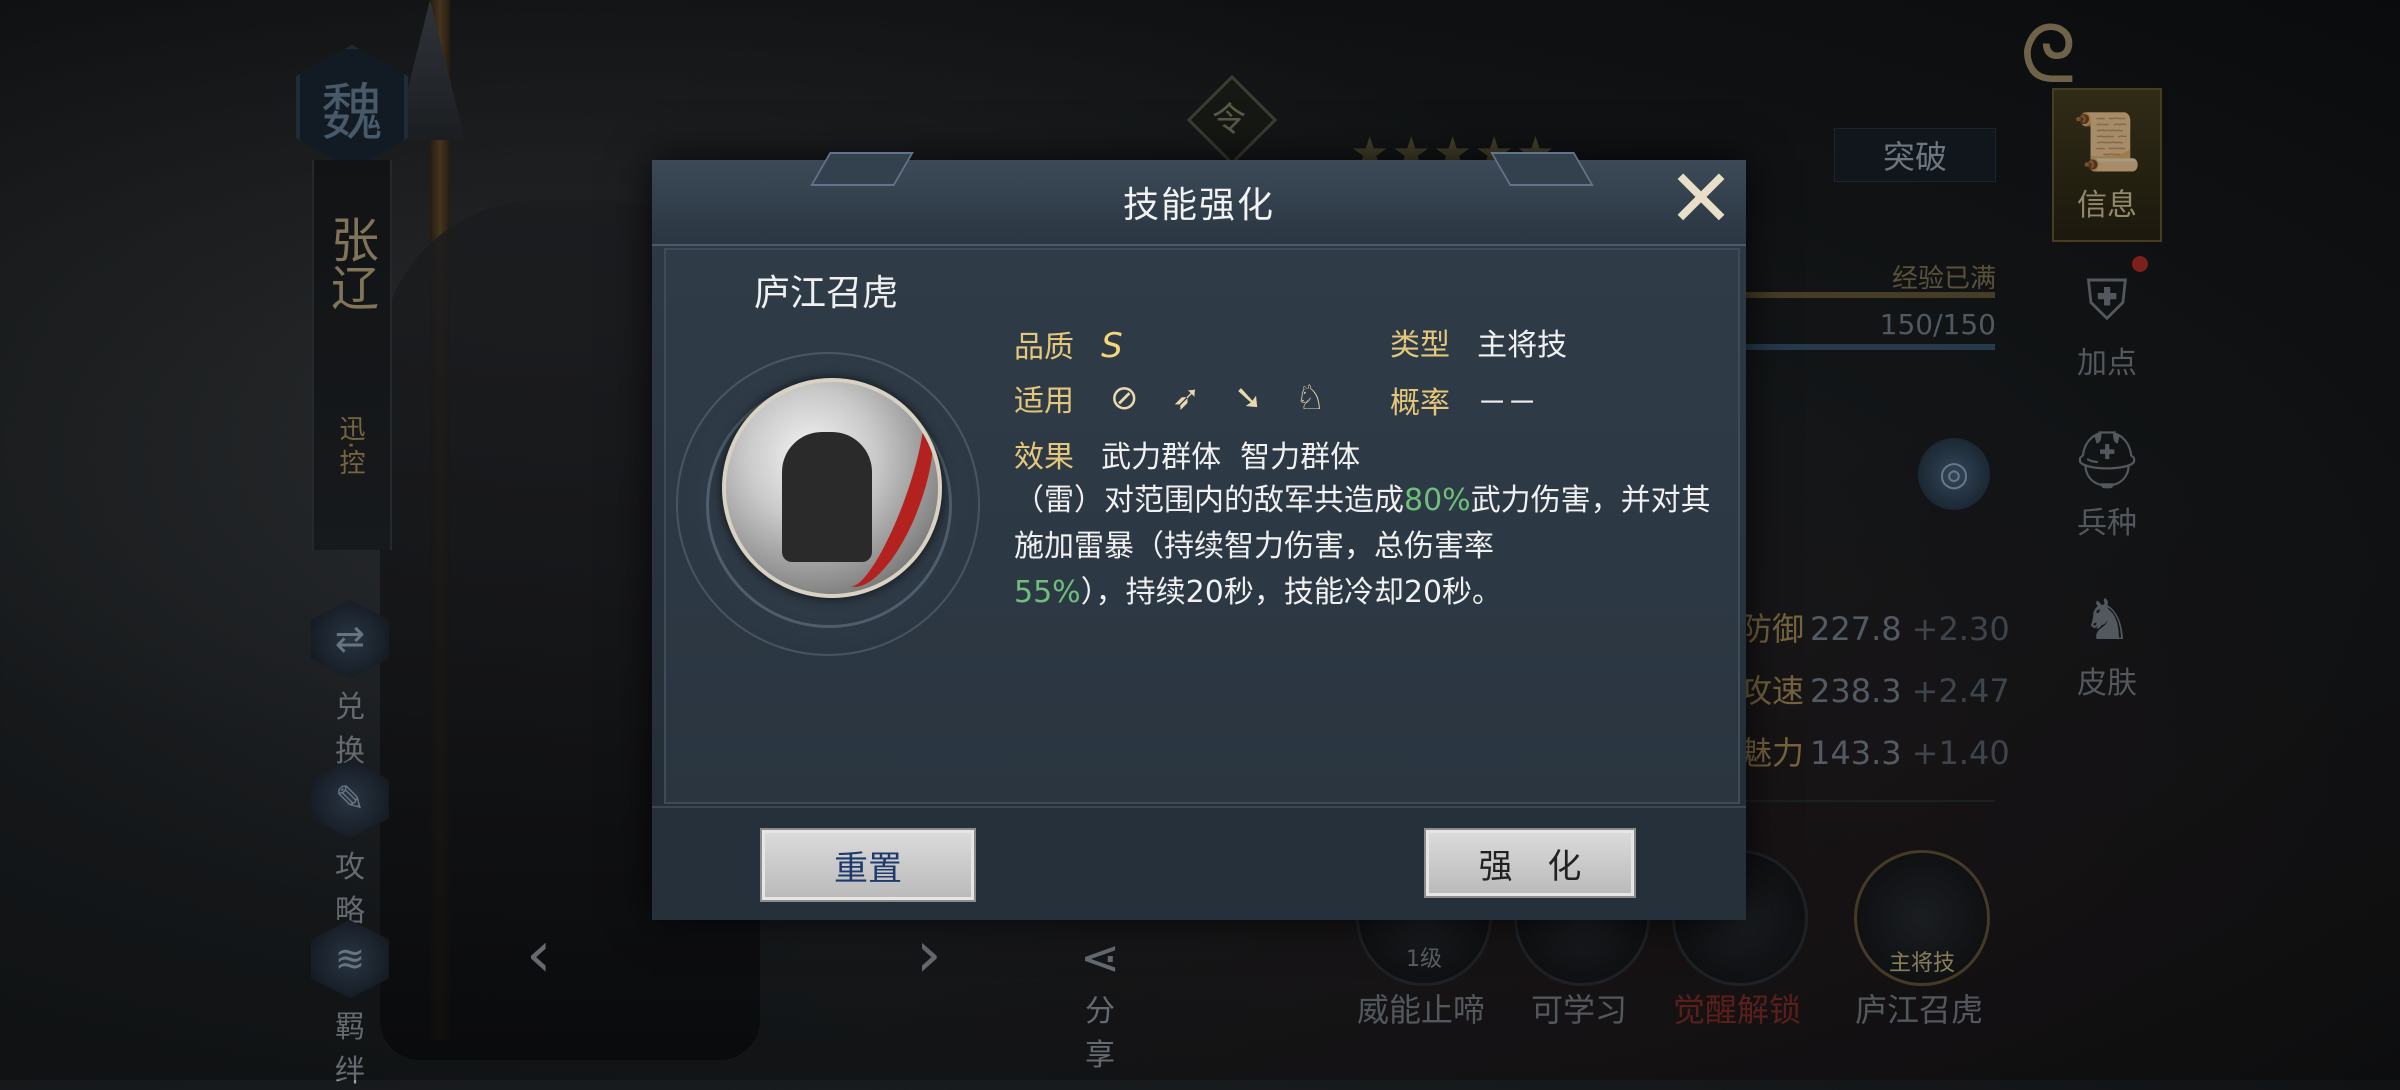 Image resolution: width=2400 pixels, height=1090 pixels. Describe the element at coordinates (1112, 346) in the screenshot. I see `quality-value: S` at that location.